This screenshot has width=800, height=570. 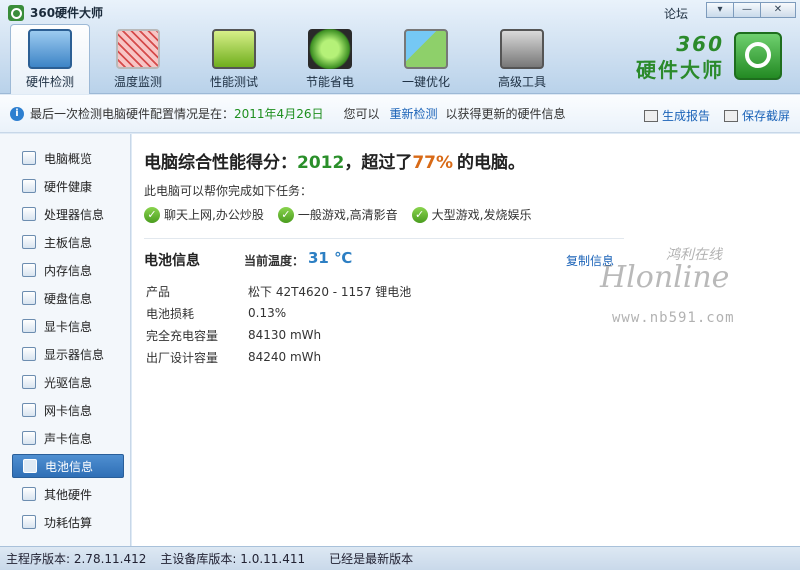 I want to click on sidebar-item-label: 主板信息, so click(x=68, y=242).